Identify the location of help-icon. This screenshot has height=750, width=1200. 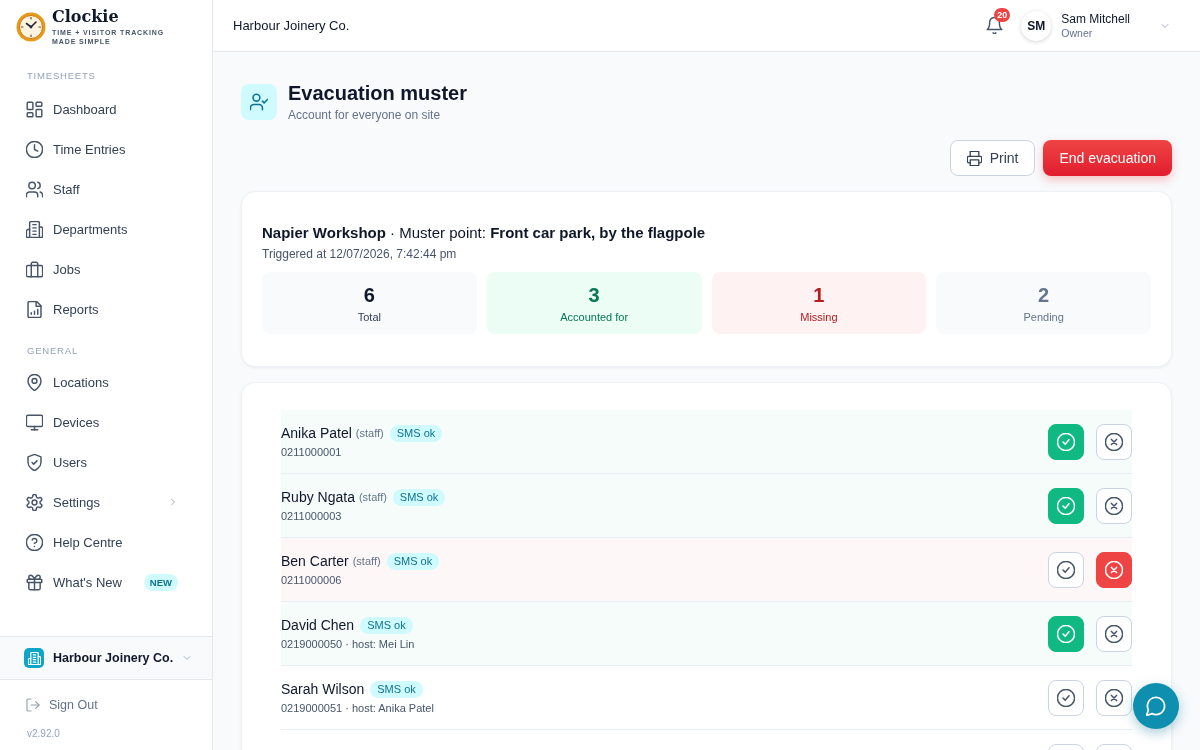
(34, 542).